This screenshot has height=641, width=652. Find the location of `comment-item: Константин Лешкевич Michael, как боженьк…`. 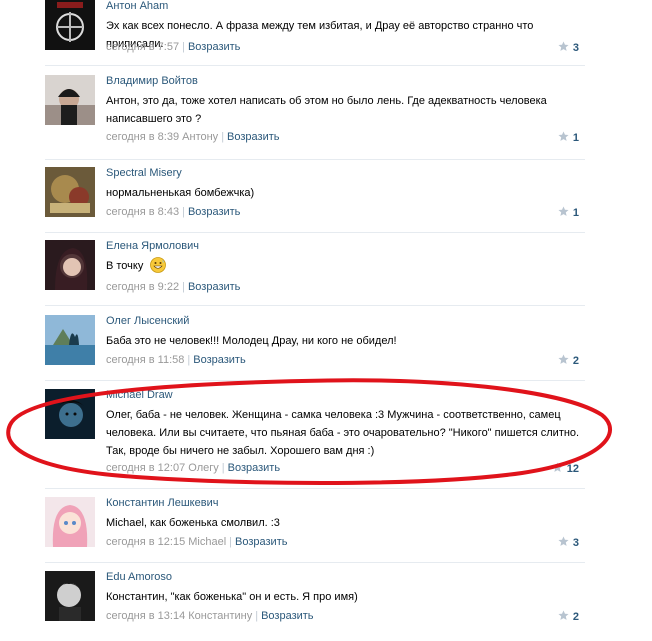

comment-item: Константин Лешкевич Michael, как боженьк… is located at coordinates (315, 530).